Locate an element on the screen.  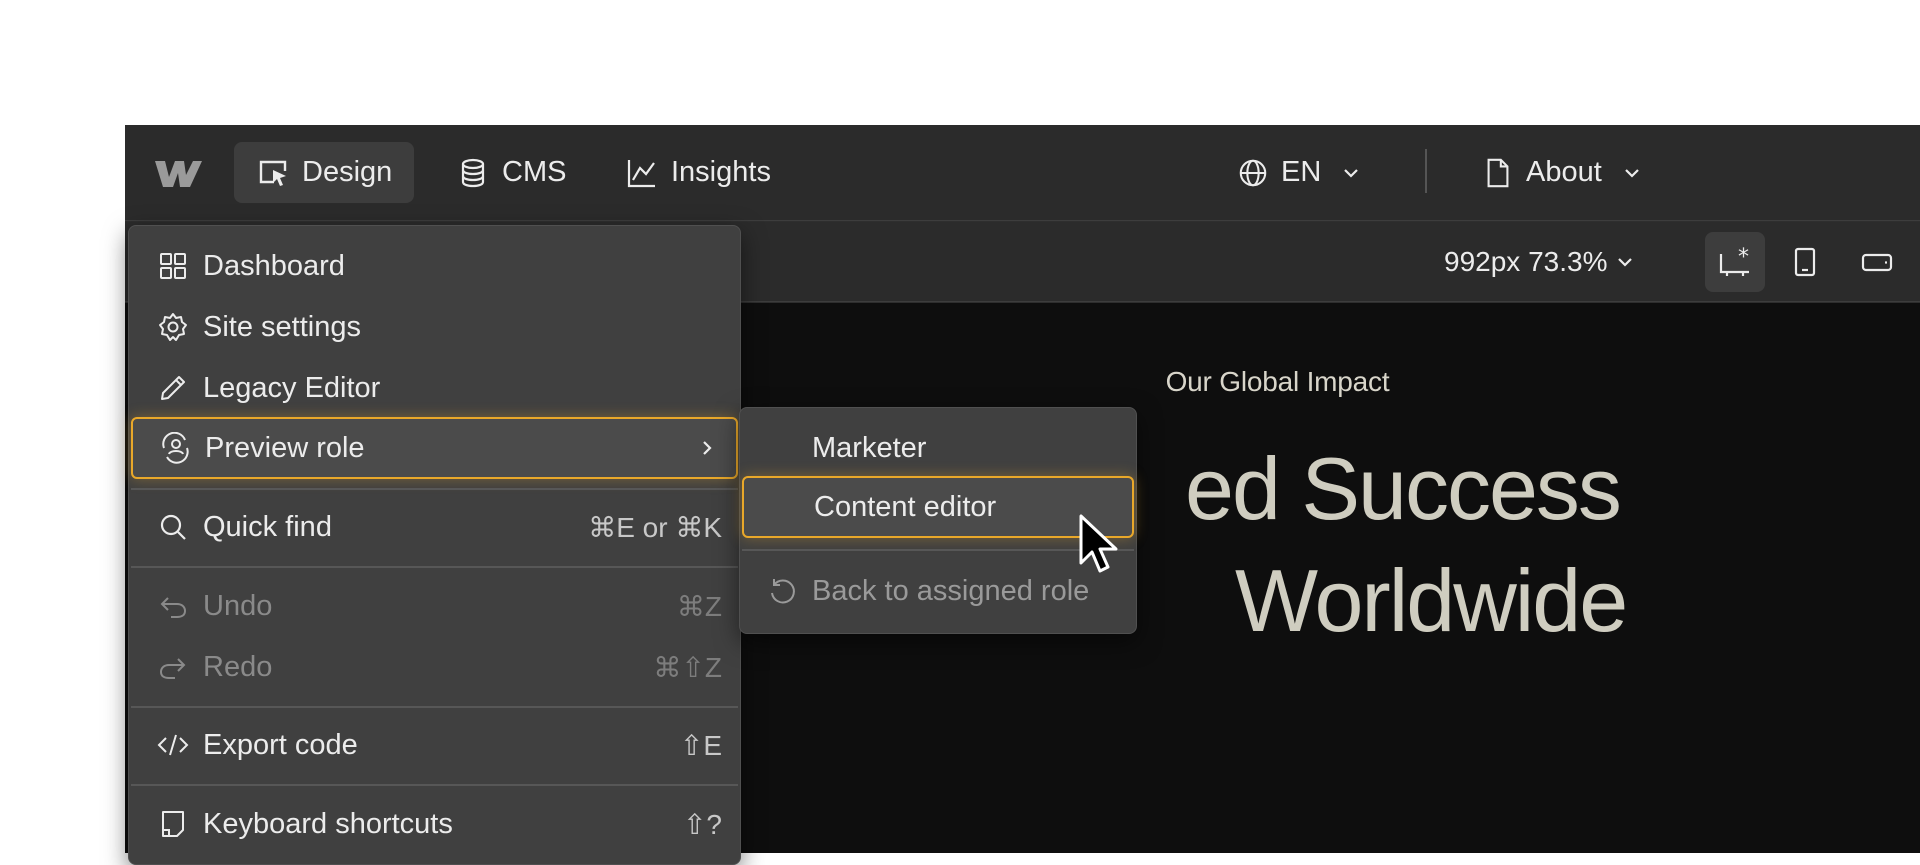
reset-icon is located at coordinates (783, 591).